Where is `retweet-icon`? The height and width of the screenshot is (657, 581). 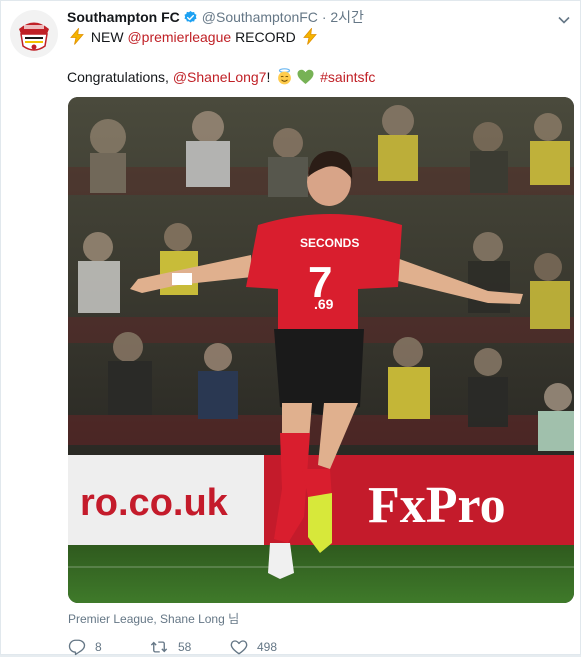
retweet-icon is located at coordinates (159, 647).